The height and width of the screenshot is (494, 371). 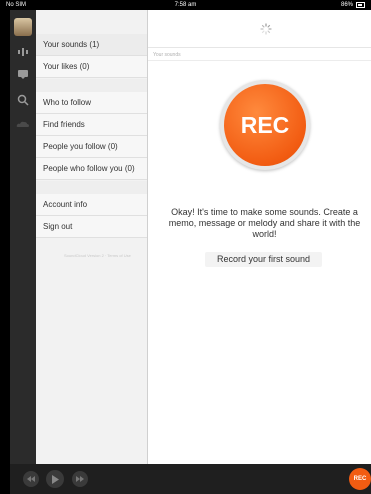 I want to click on menu-item-people-you-follow: People you follow (0), so click(x=91, y=147).